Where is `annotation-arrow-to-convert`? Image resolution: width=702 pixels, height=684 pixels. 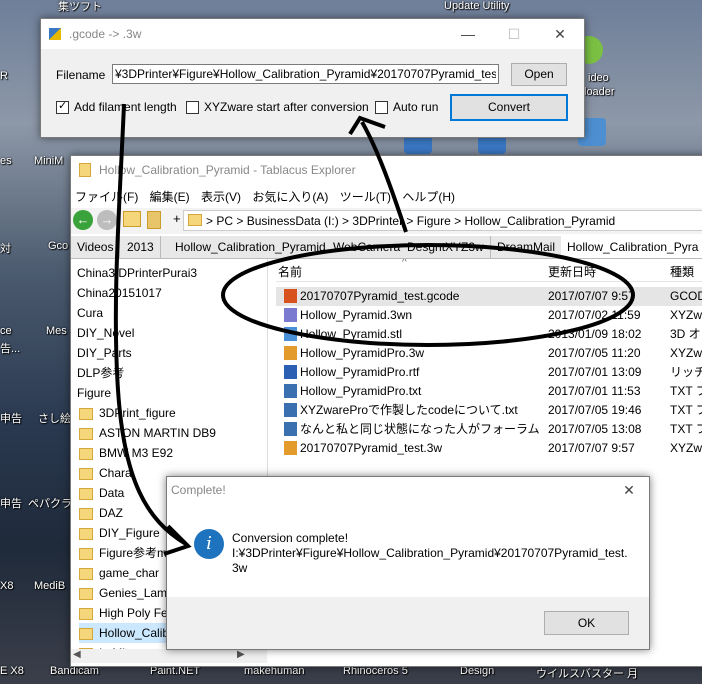 annotation-arrow-to-convert is located at coordinates (384, 177).